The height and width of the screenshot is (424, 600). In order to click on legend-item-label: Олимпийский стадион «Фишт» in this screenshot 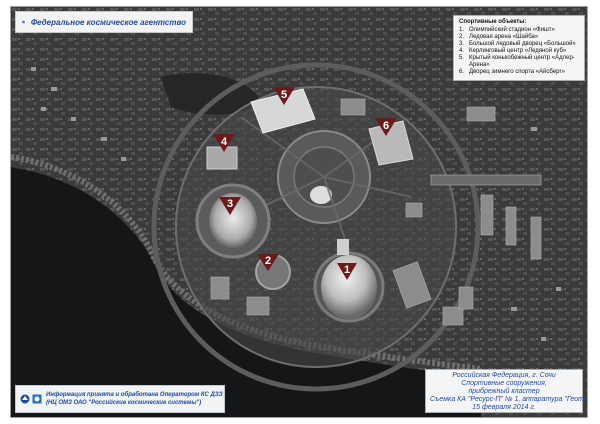, I will do `click(512, 30)`.